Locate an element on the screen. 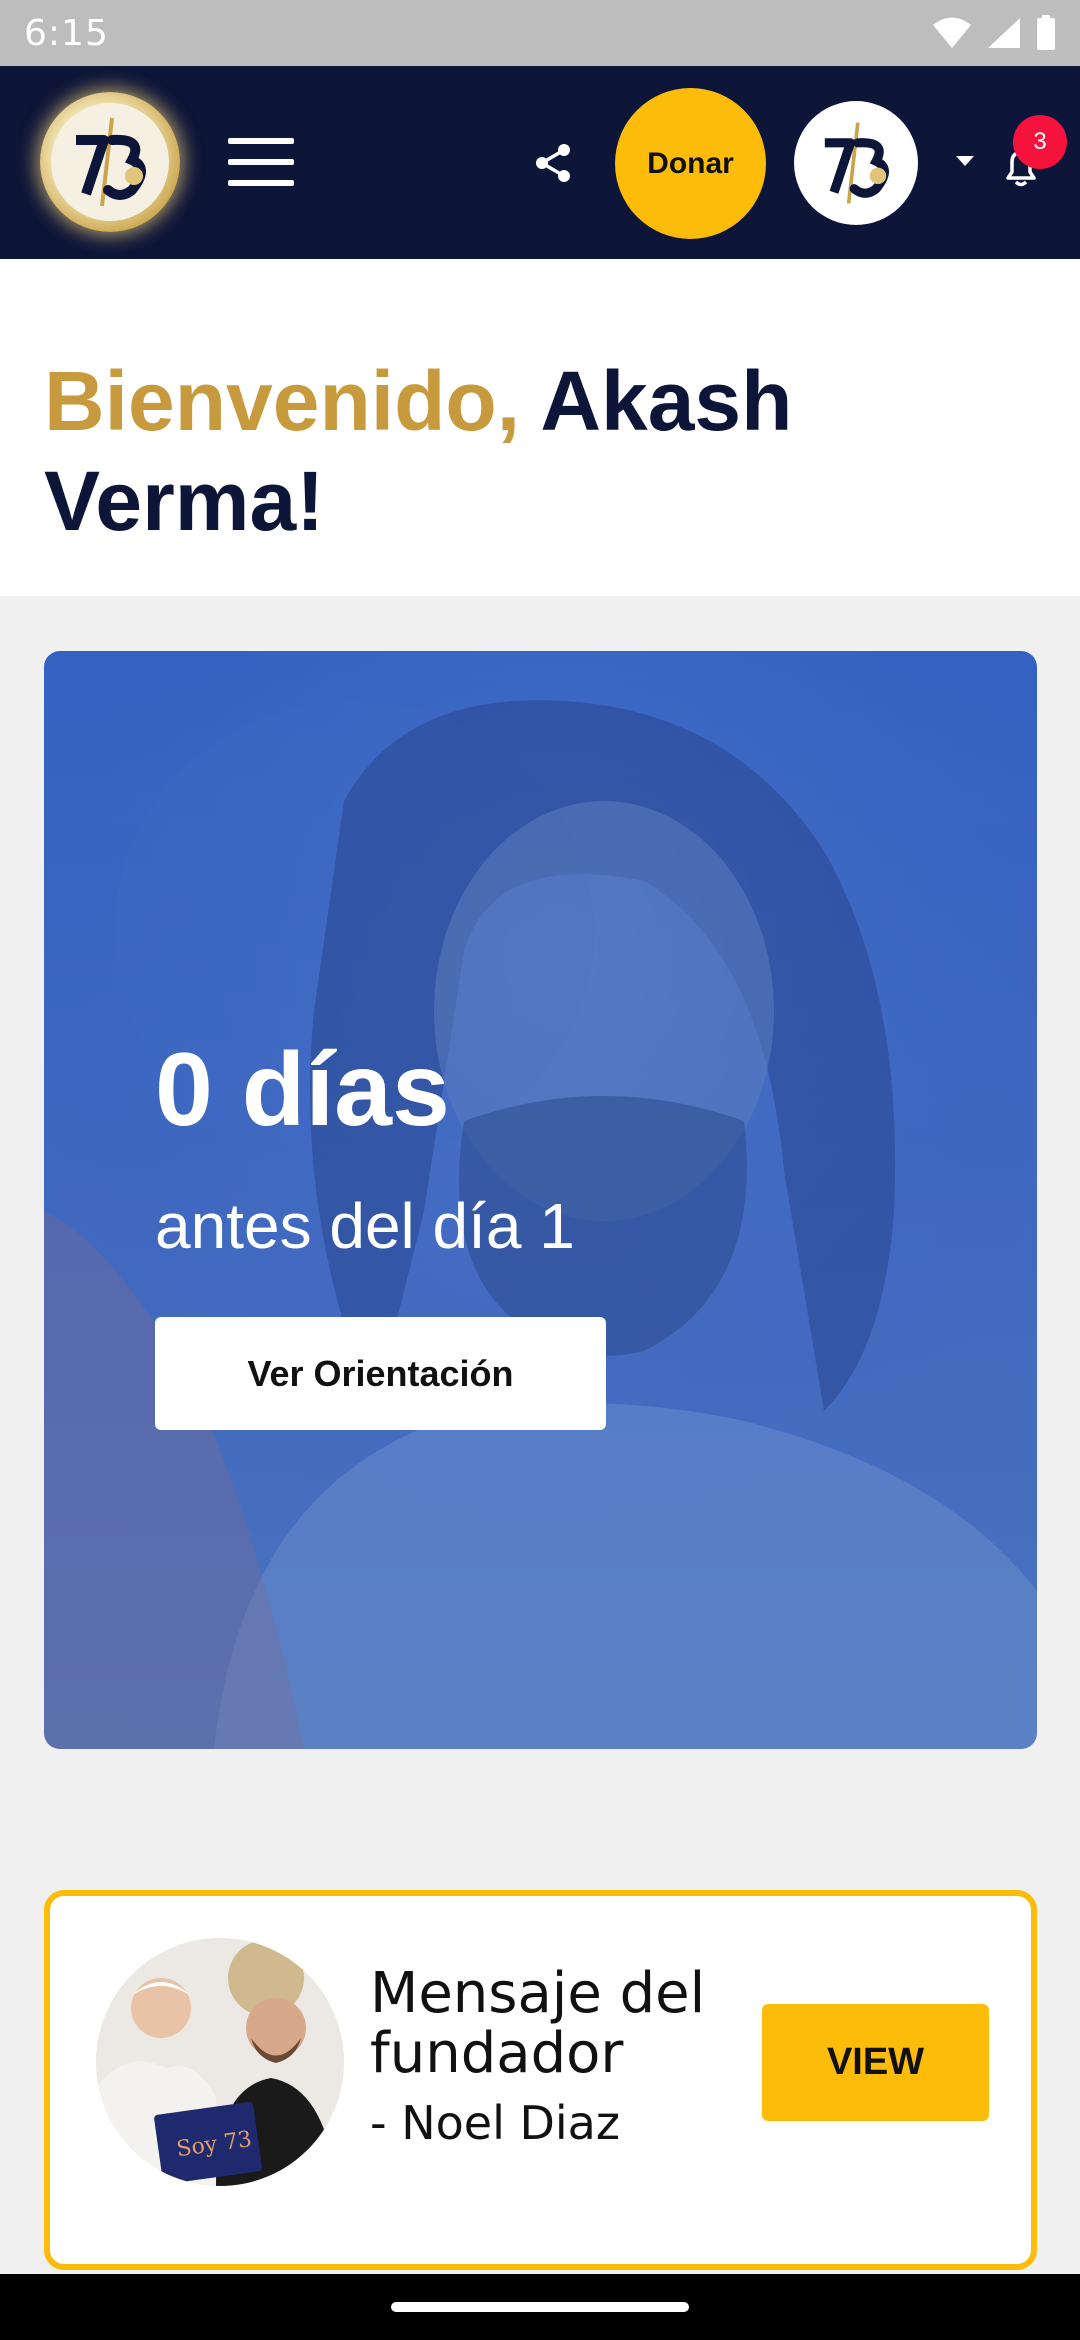  status-time: 6:15 is located at coordinates (66, 33).